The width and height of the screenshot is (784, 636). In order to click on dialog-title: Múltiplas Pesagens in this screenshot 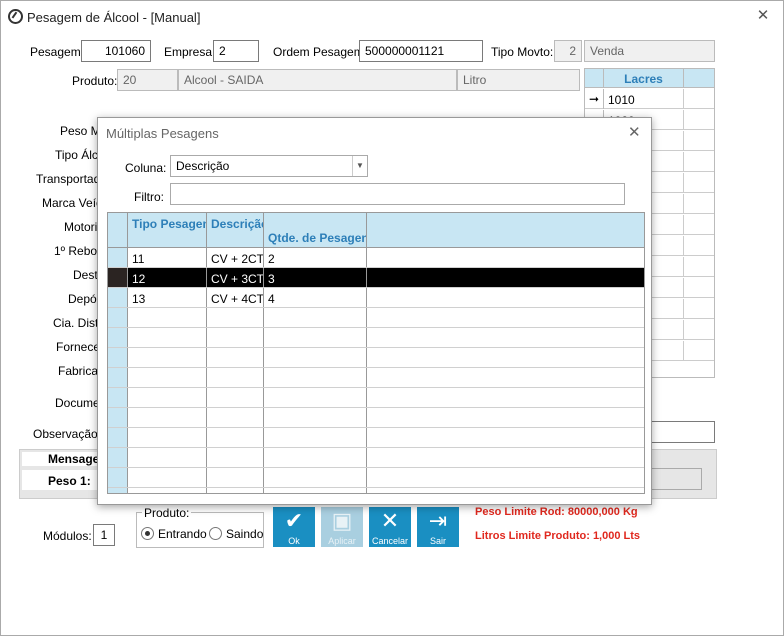, I will do `click(162, 133)`.